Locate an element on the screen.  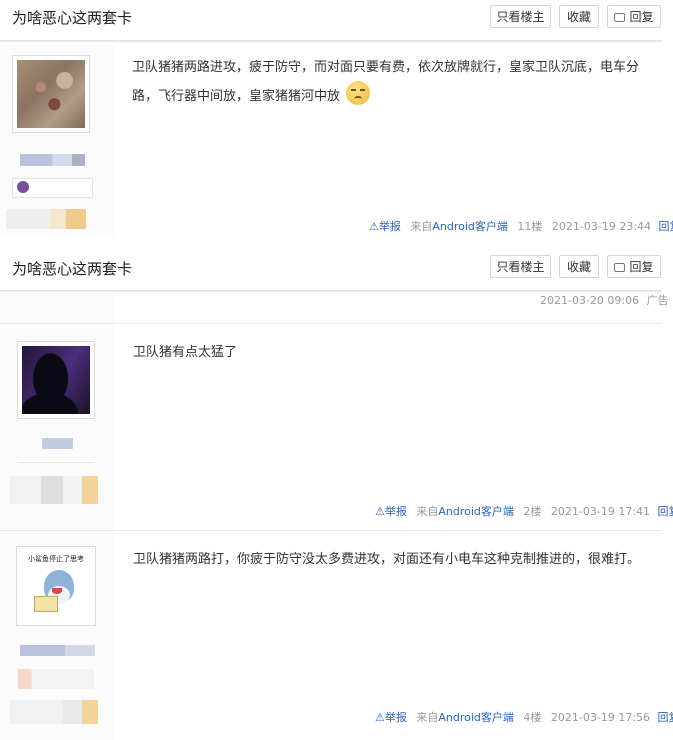
floor-number: 2楼 is located at coordinates (532, 511).